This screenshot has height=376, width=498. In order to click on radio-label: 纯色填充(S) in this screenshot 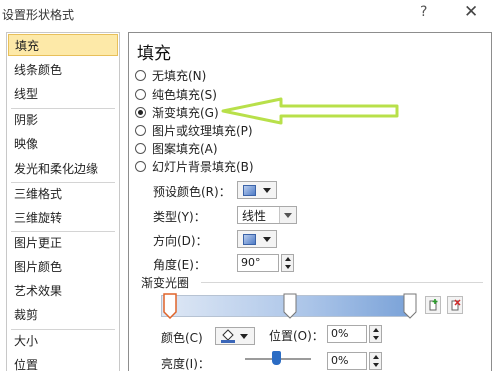, I will do `click(184, 95)`.